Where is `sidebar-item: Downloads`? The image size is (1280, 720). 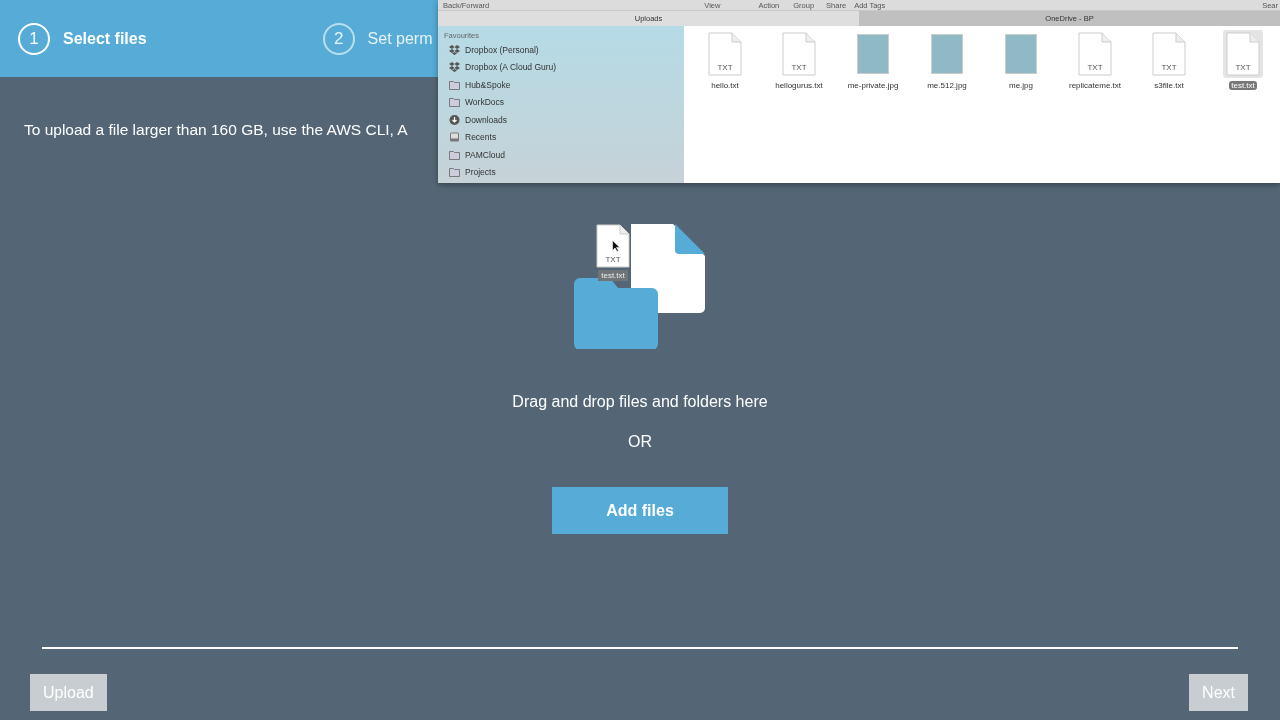
sidebar-item: Downloads is located at coordinates (486, 119).